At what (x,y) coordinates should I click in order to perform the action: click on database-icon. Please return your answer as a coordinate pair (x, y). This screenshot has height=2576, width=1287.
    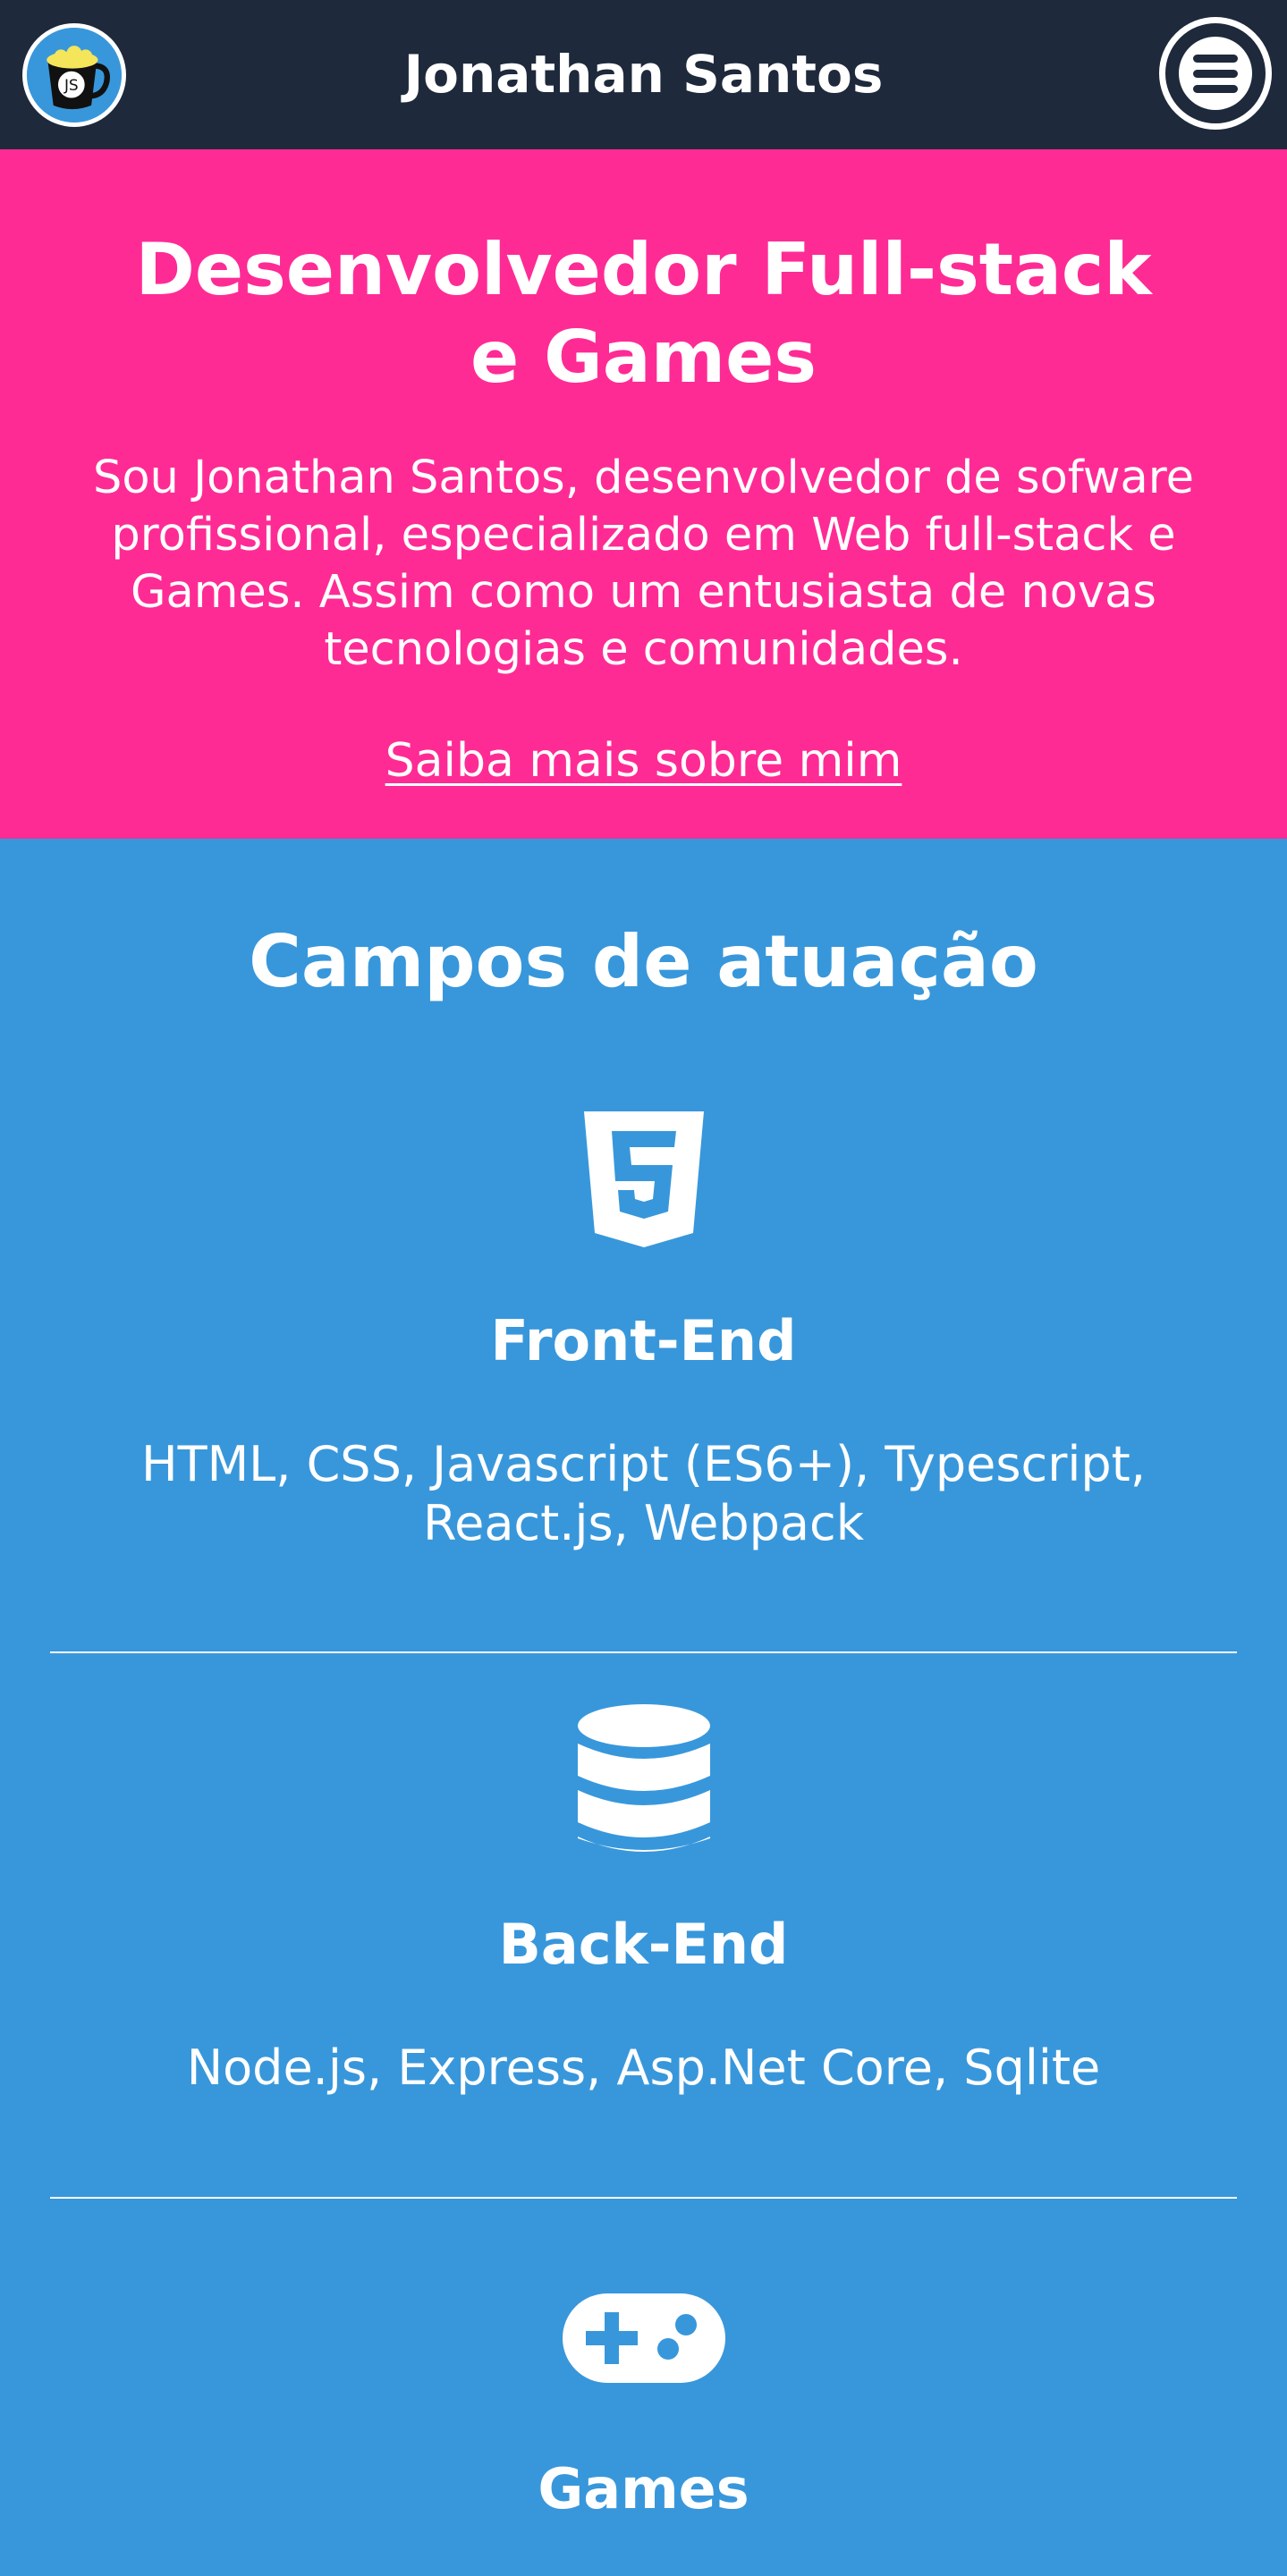
    Looking at the image, I should click on (643, 1780).